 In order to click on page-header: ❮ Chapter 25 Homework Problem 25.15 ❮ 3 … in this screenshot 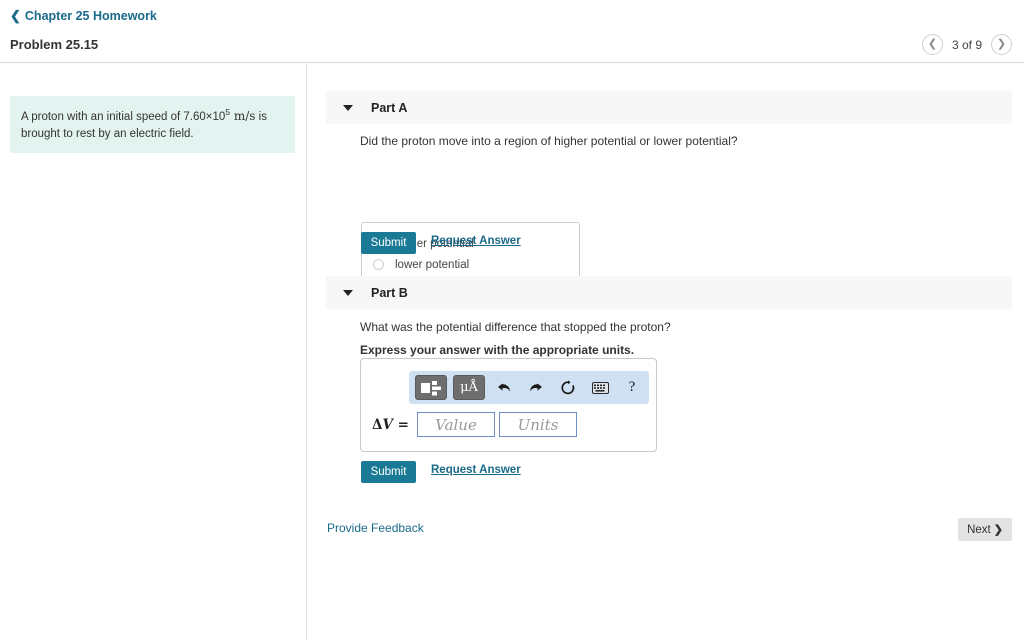, I will do `click(512, 31)`.